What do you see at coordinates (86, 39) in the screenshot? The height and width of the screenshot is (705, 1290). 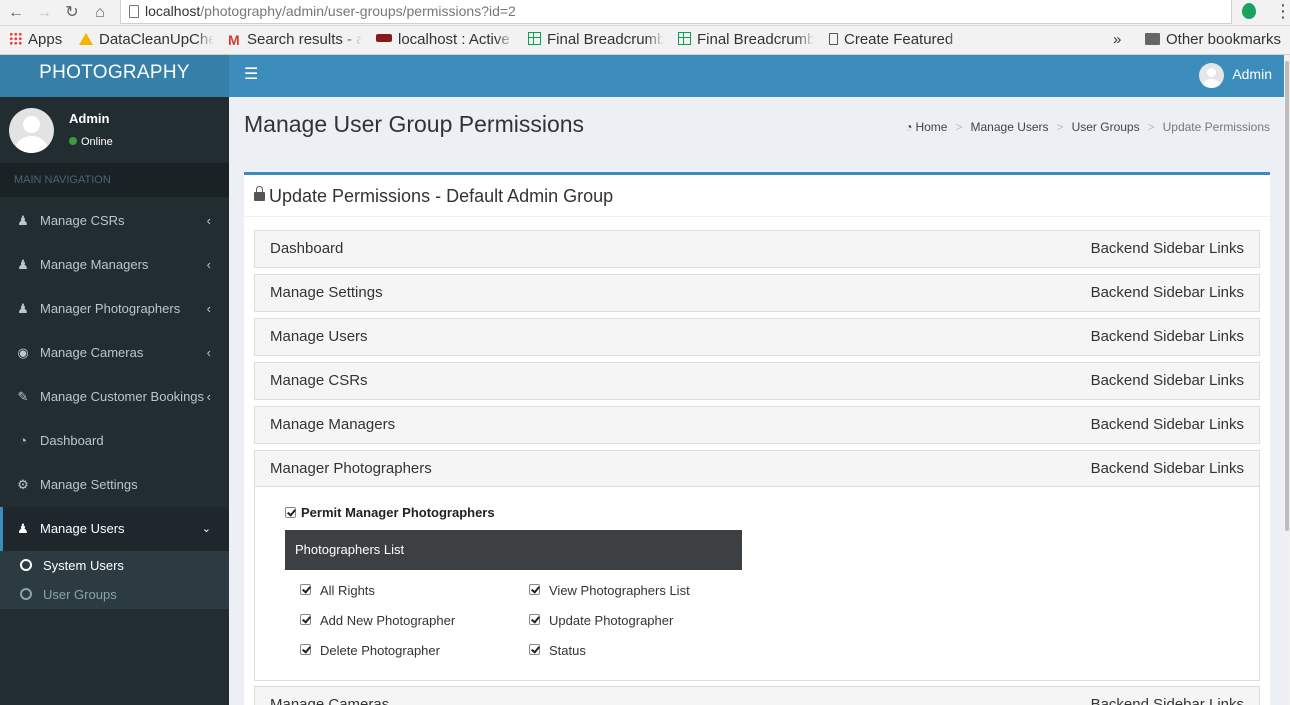 I see `google-drive-icon` at bounding box center [86, 39].